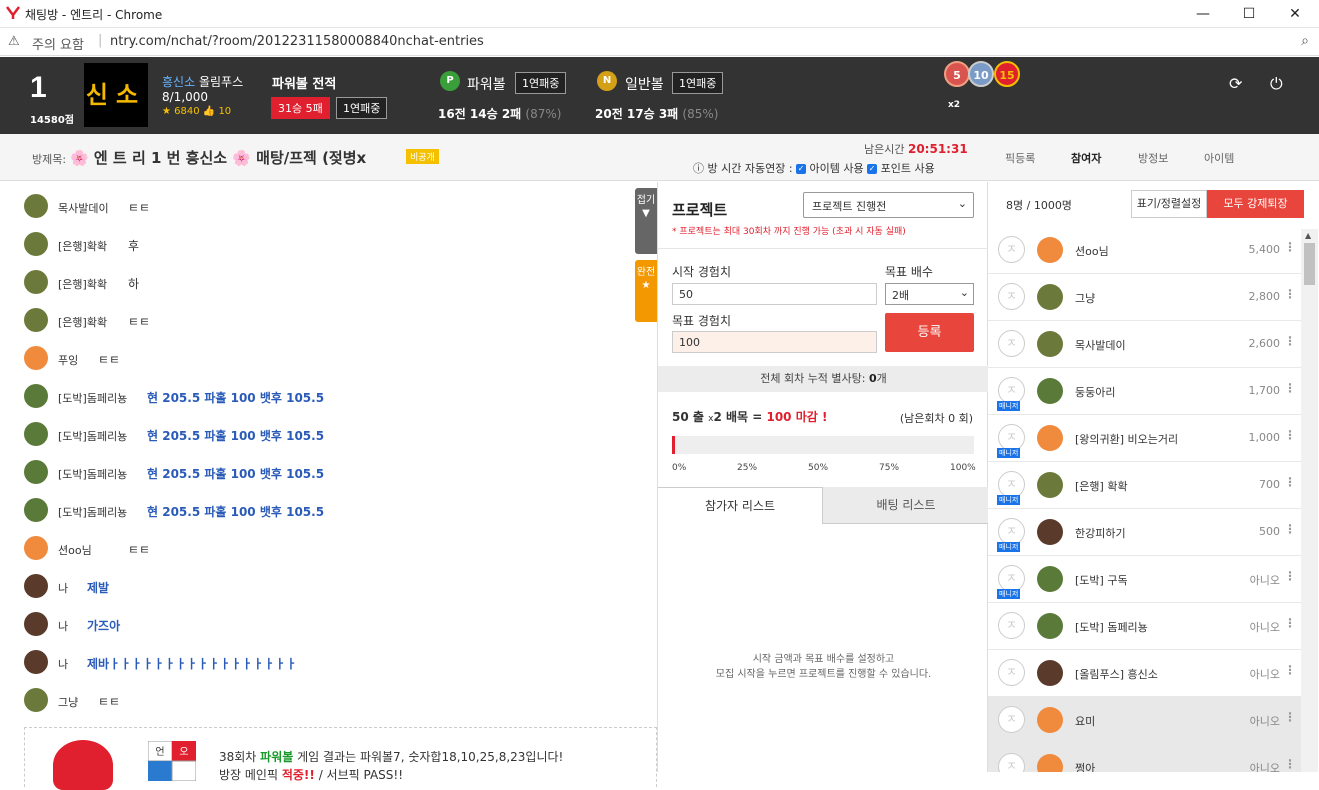 This screenshot has height=790, width=1319. Describe the element at coordinates (884, 149) in the screenshot. I see `remaining-label: 남은시간` at that location.